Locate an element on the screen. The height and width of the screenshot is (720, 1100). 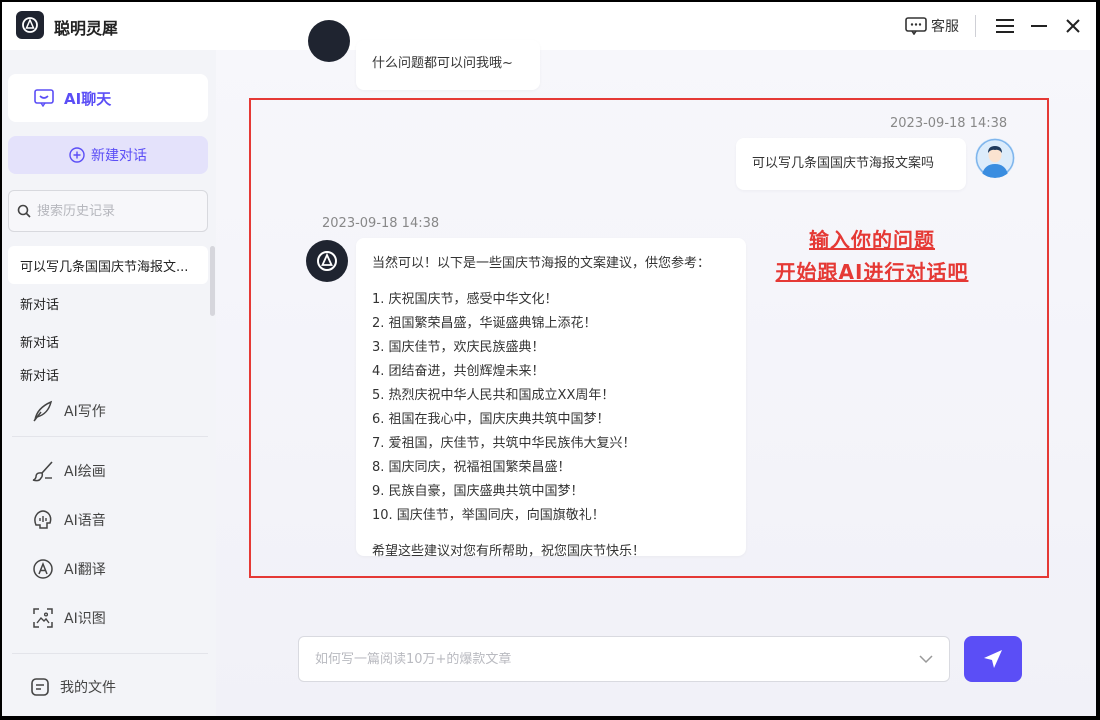
user-message: 可以写几条国国庆节海报文案吗 is located at coordinates (851, 164).